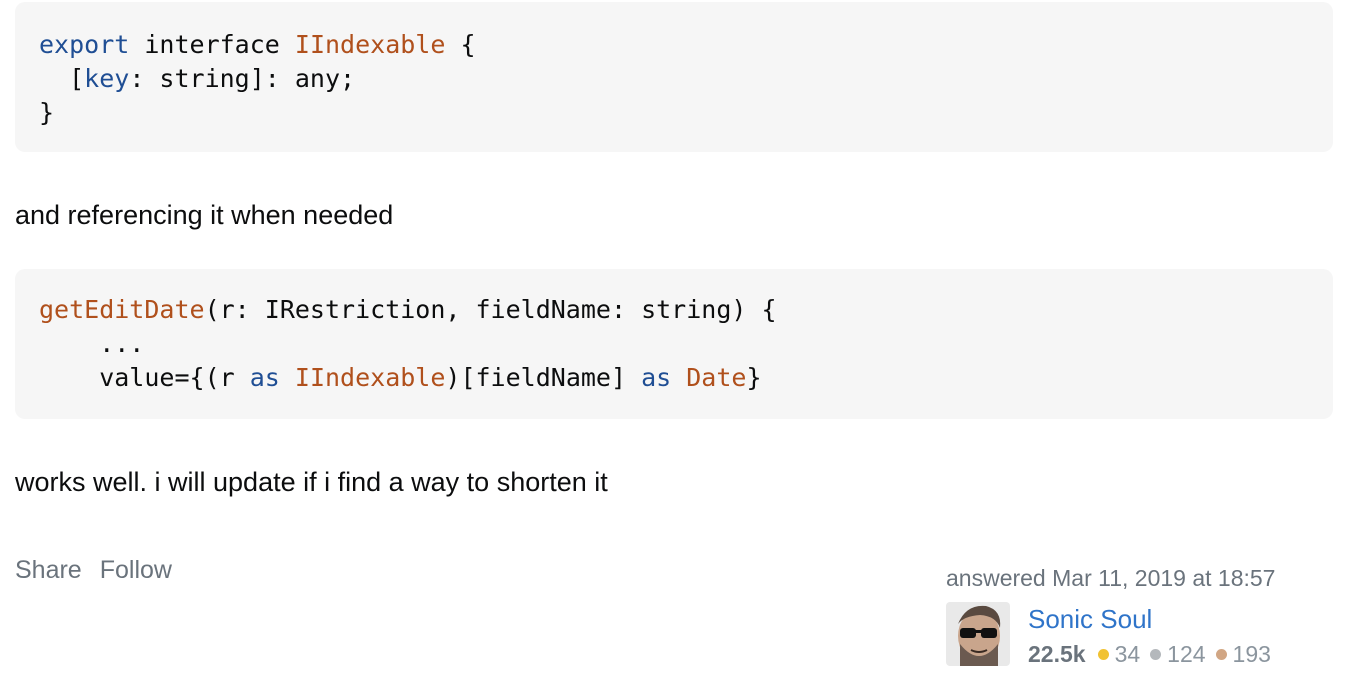 Image resolution: width=1354 pixels, height=700 pixels. I want to click on code-text: )[fieldName], so click(543, 377).